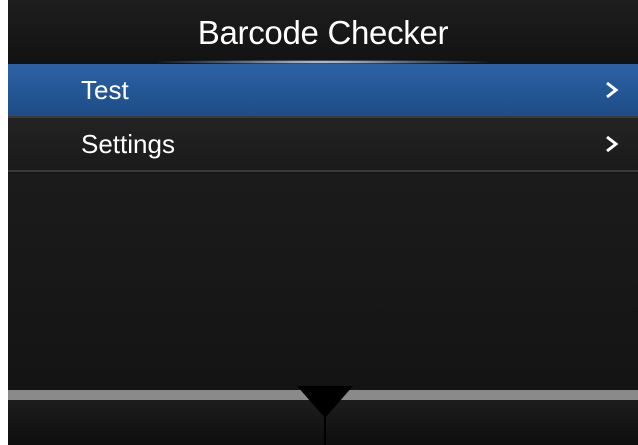  Describe the element at coordinates (128, 144) in the screenshot. I see `menu-item-label: Settings` at that location.